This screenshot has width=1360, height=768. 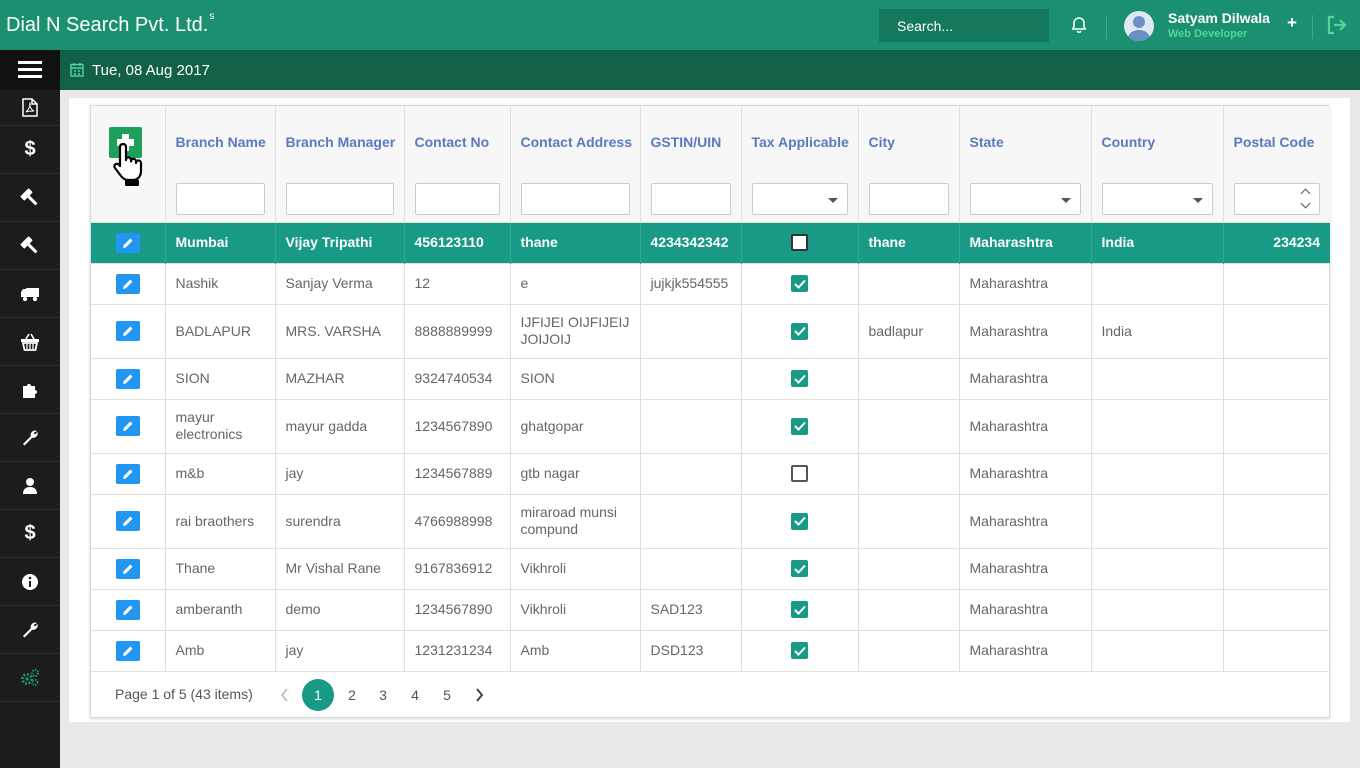 I want to click on sidebar-item-auction, so click(x=30, y=246).